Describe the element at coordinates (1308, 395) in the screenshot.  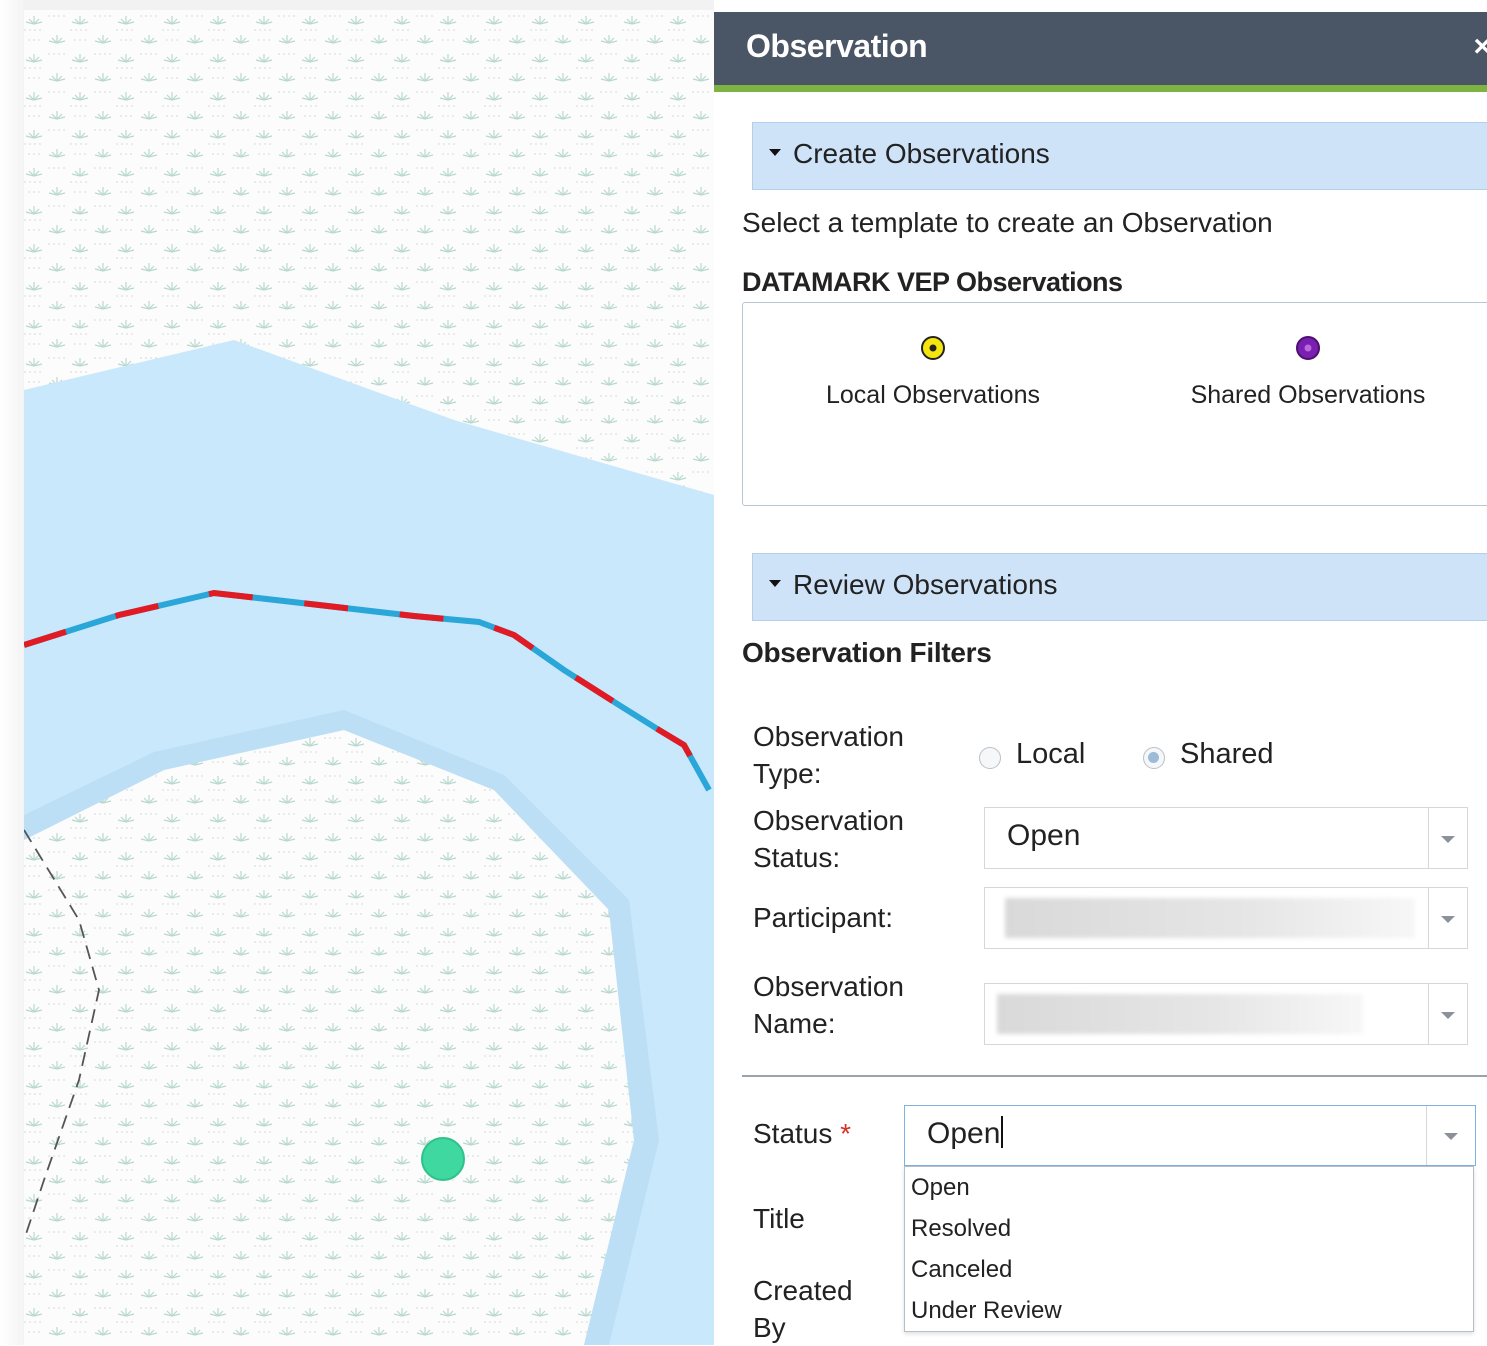
I see `template-shared-label: Shared Observations` at that location.